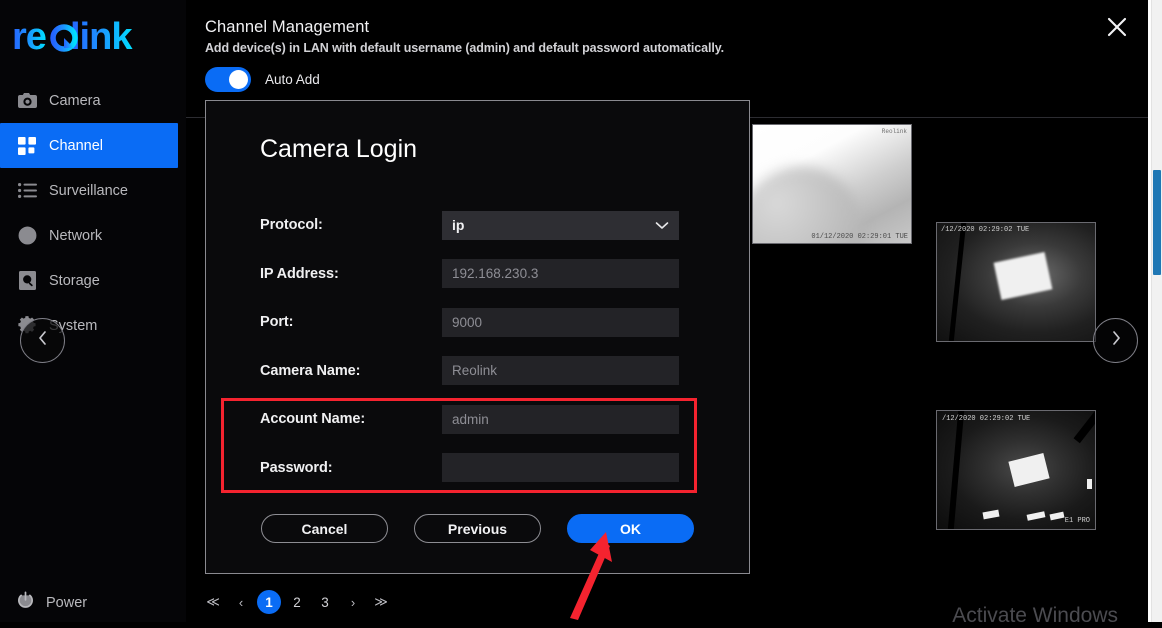 The height and width of the screenshot is (628, 1162). Describe the element at coordinates (1077, 521) in the screenshot. I see `thumb-corner-label: E1 PRO` at that location.